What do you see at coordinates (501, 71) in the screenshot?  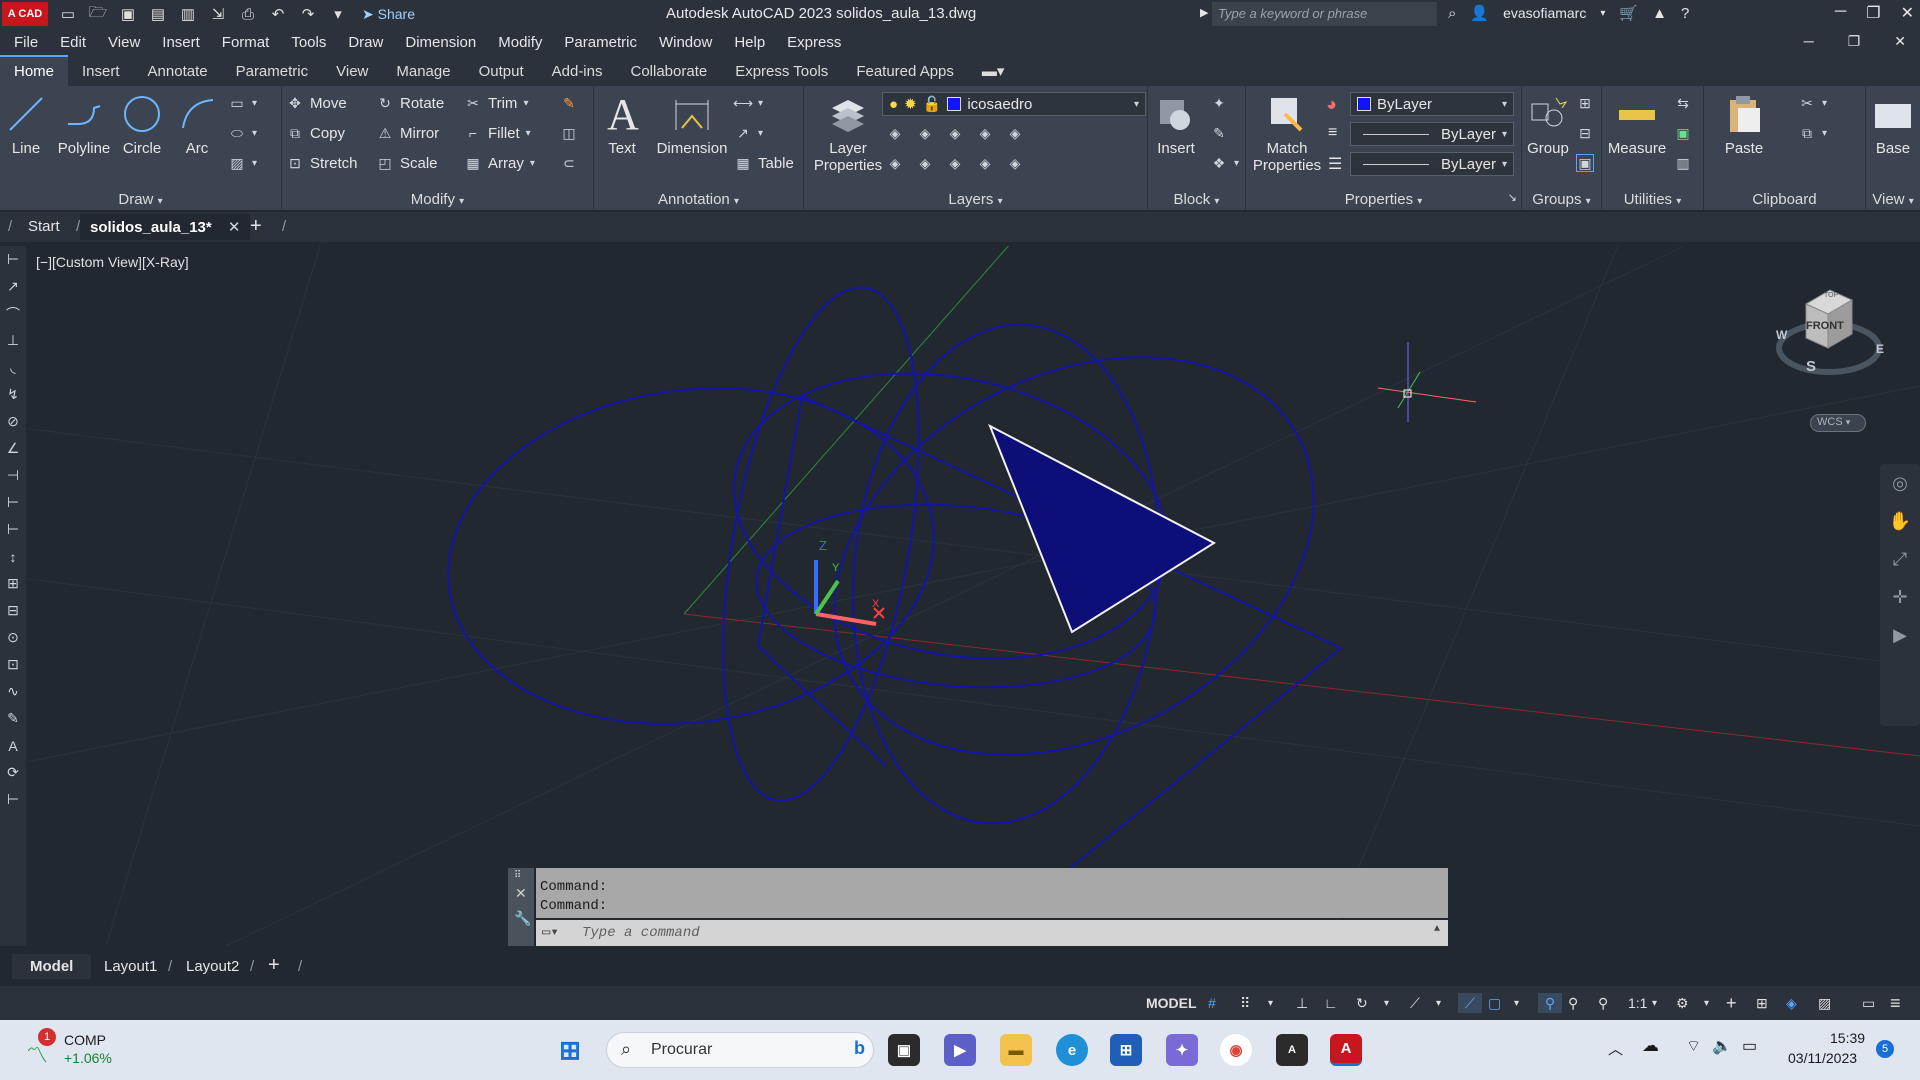 I see `ribbon-tab-output: Output` at bounding box center [501, 71].